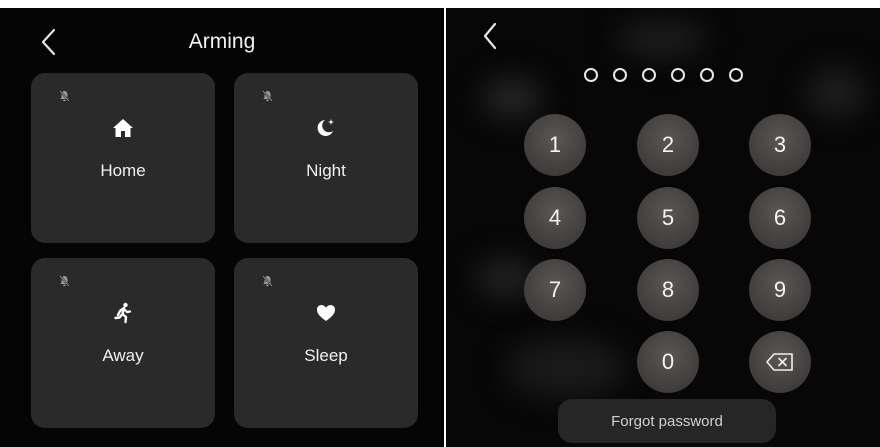 The height and width of the screenshot is (447, 880). Describe the element at coordinates (123, 343) in the screenshot. I see `mode-tile-away: Away` at that location.